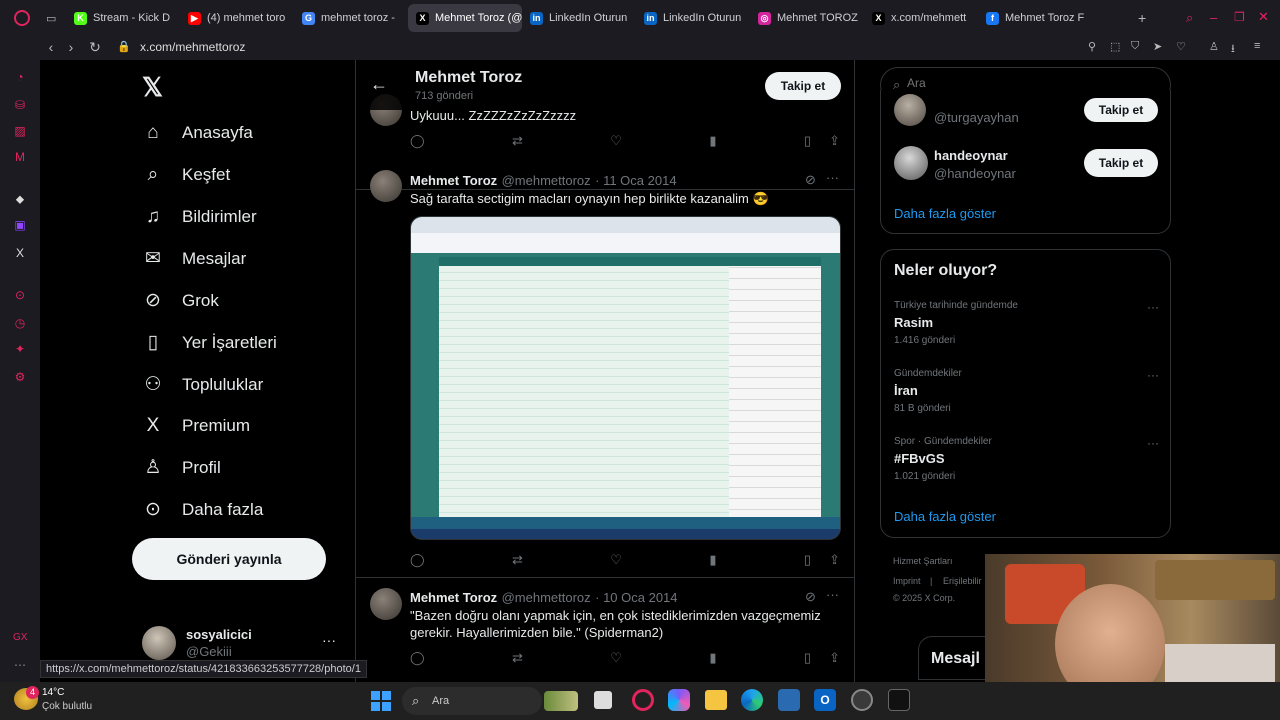 Image resolution: width=1280 pixels, height=720 pixels. What do you see at coordinates (229, 559) in the screenshot?
I see `post-button: Gönderi yayınla` at bounding box center [229, 559].